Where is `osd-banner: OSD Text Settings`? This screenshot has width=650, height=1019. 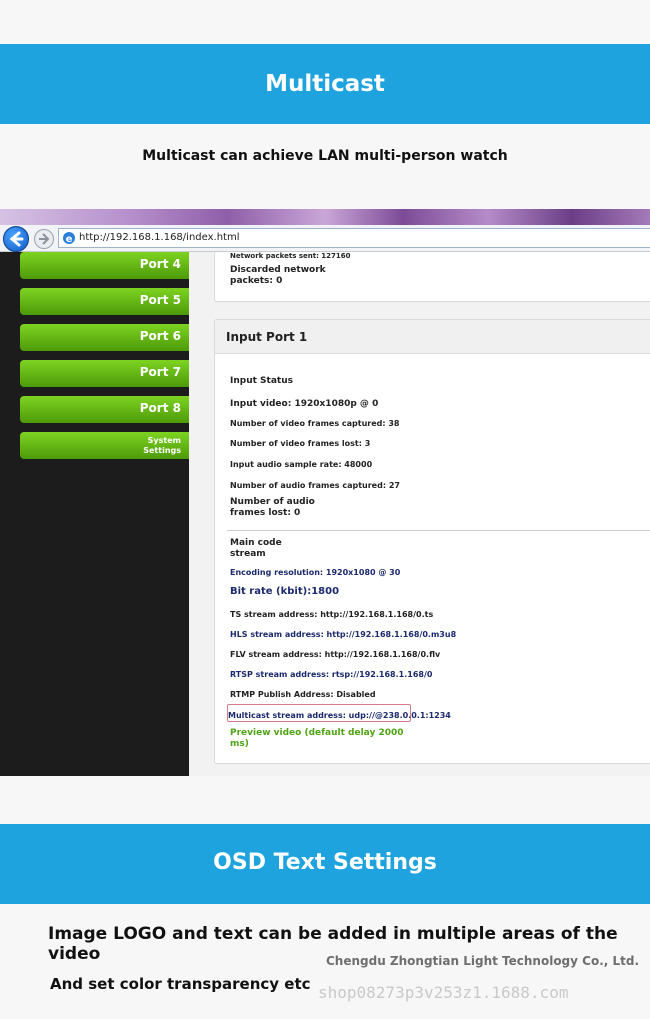 osd-banner: OSD Text Settings is located at coordinates (325, 864).